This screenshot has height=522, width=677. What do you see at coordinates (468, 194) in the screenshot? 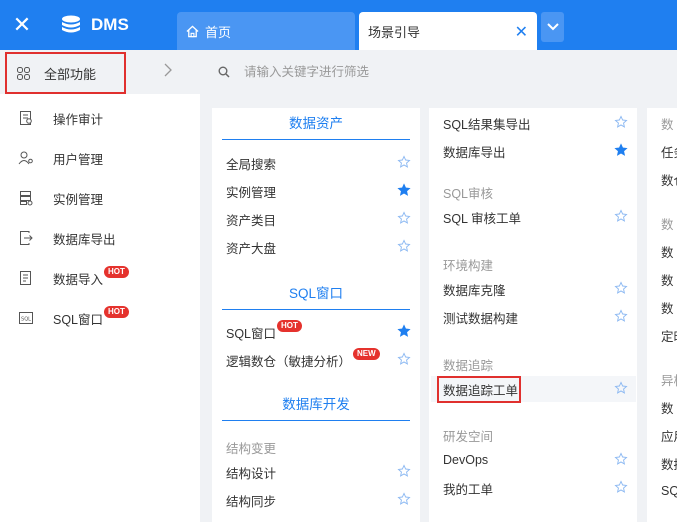
I see `group-title-sql-review: SQL审核` at bounding box center [468, 194].